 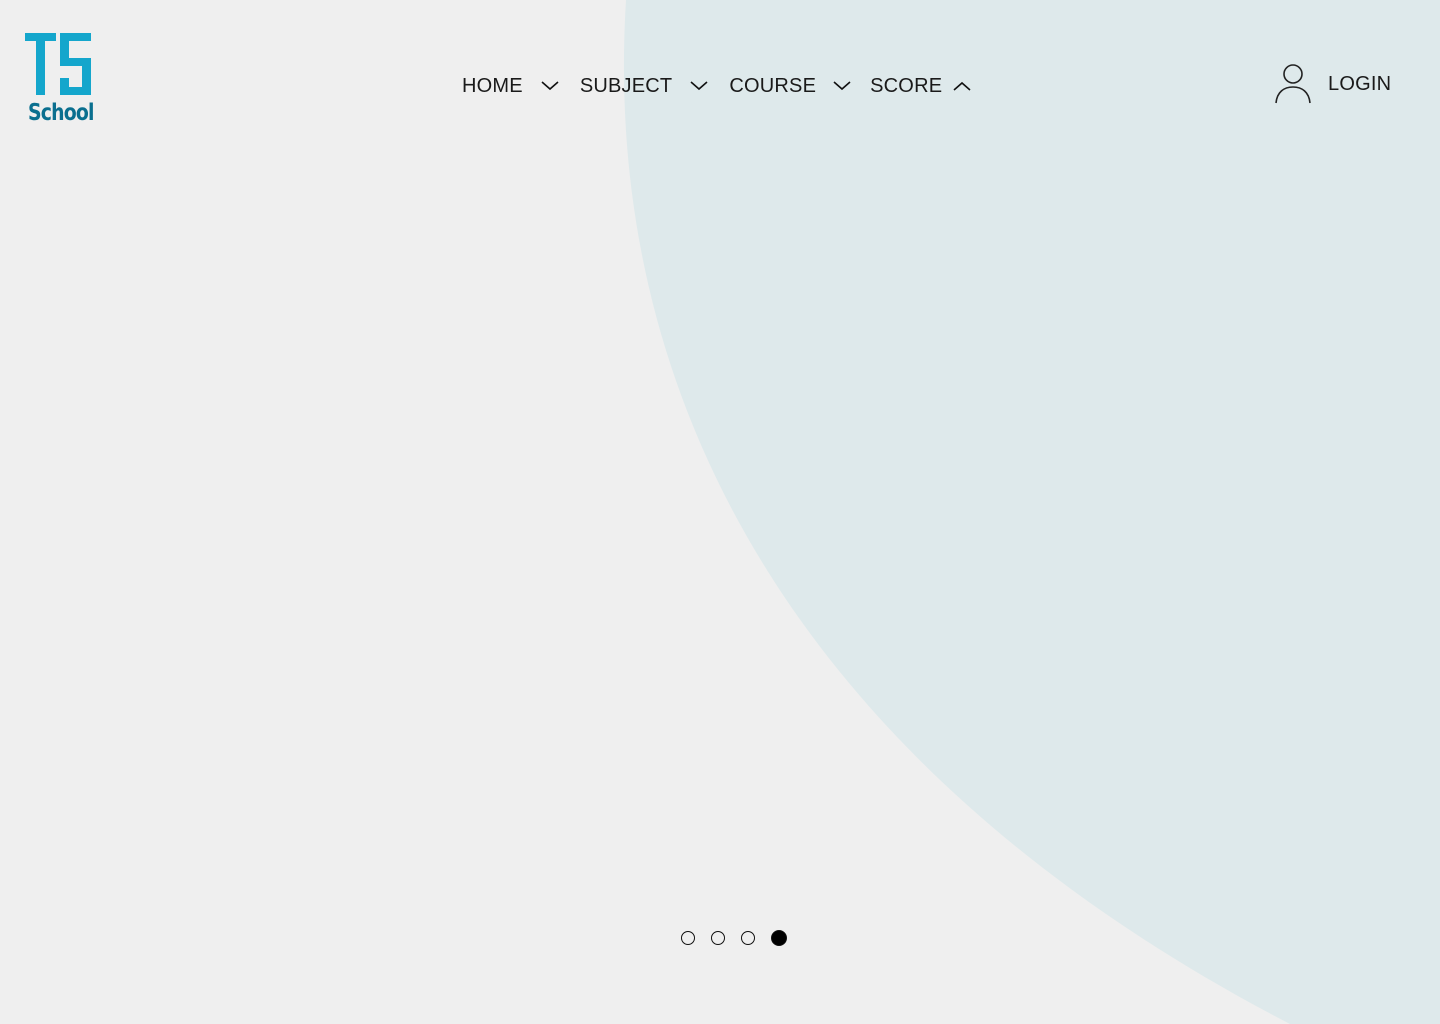 I want to click on nav-item-score: SCORE, so click(x=921, y=86).